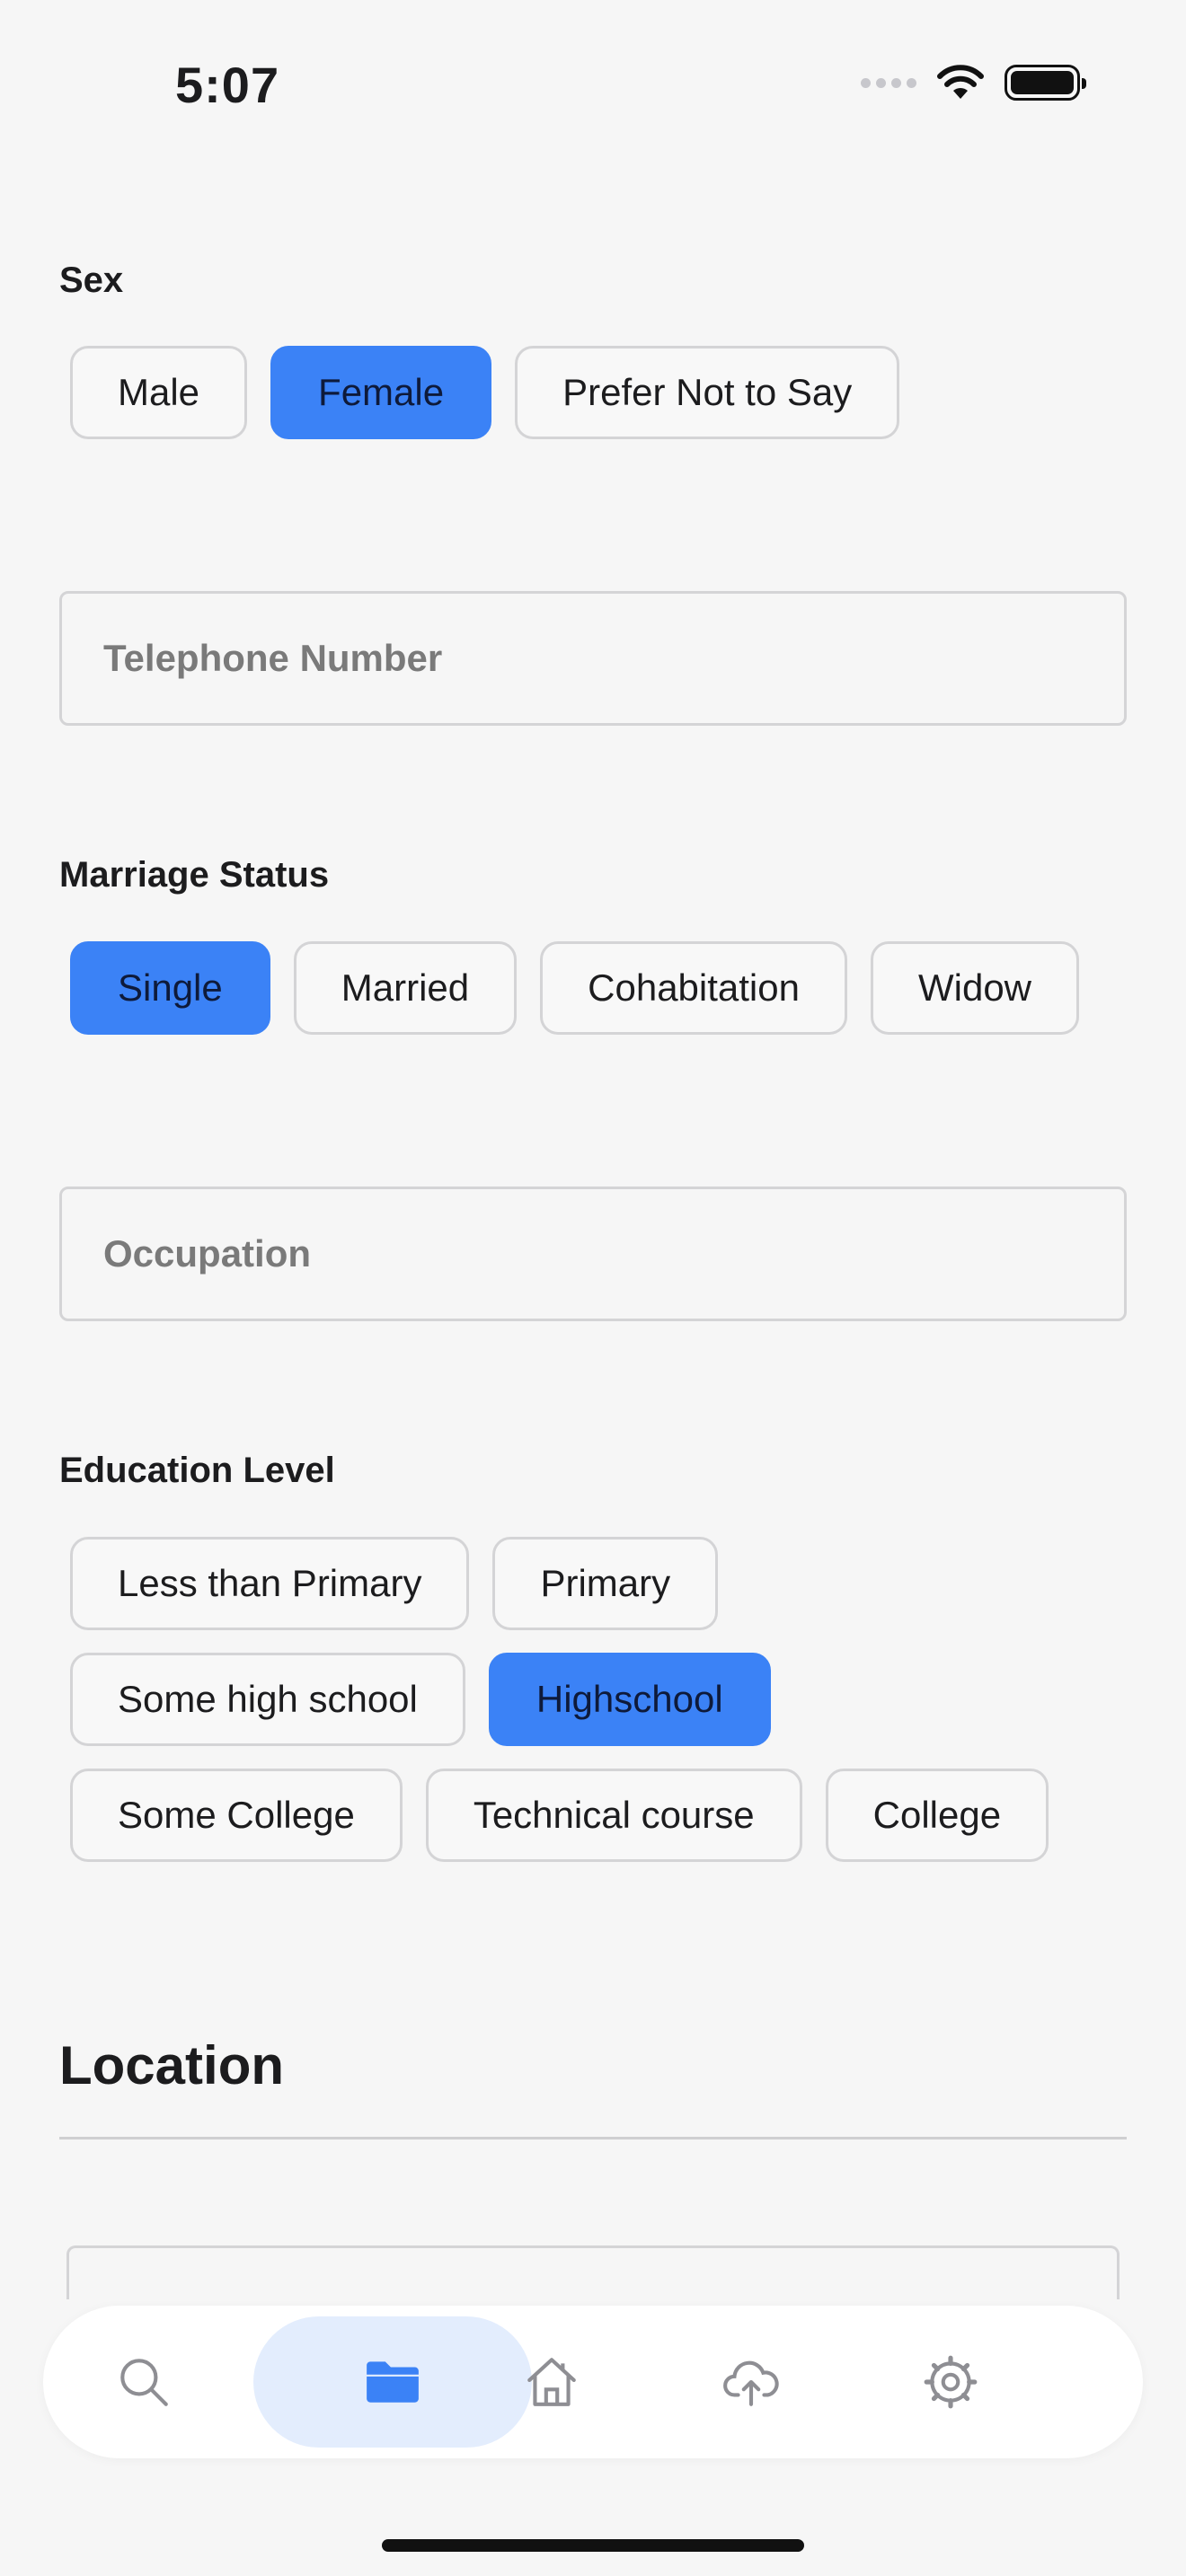  What do you see at coordinates (613, 1815) in the screenshot?
I see `education-option-technical-course: Technical course` at bounding box center [613, 1815].